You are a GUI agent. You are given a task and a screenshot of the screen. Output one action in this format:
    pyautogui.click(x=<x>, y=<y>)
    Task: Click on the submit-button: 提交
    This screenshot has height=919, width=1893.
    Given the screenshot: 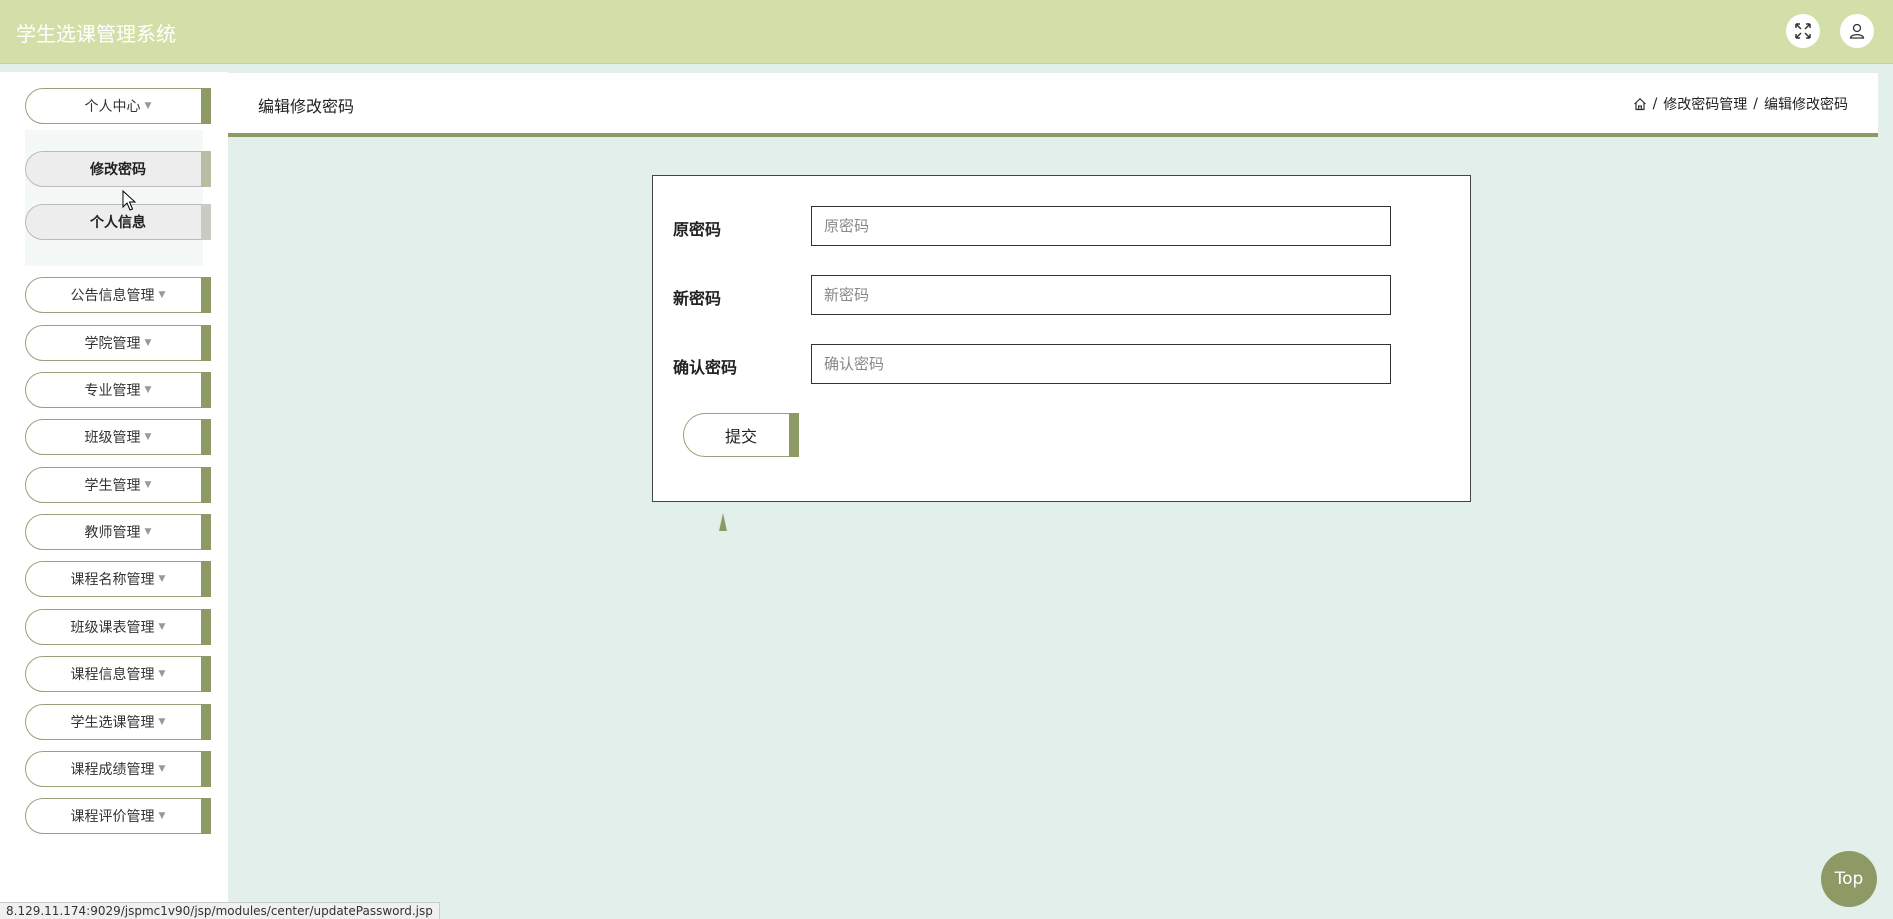 What is the action you would take?
    pyautogui.click(x=741, y=435)
    